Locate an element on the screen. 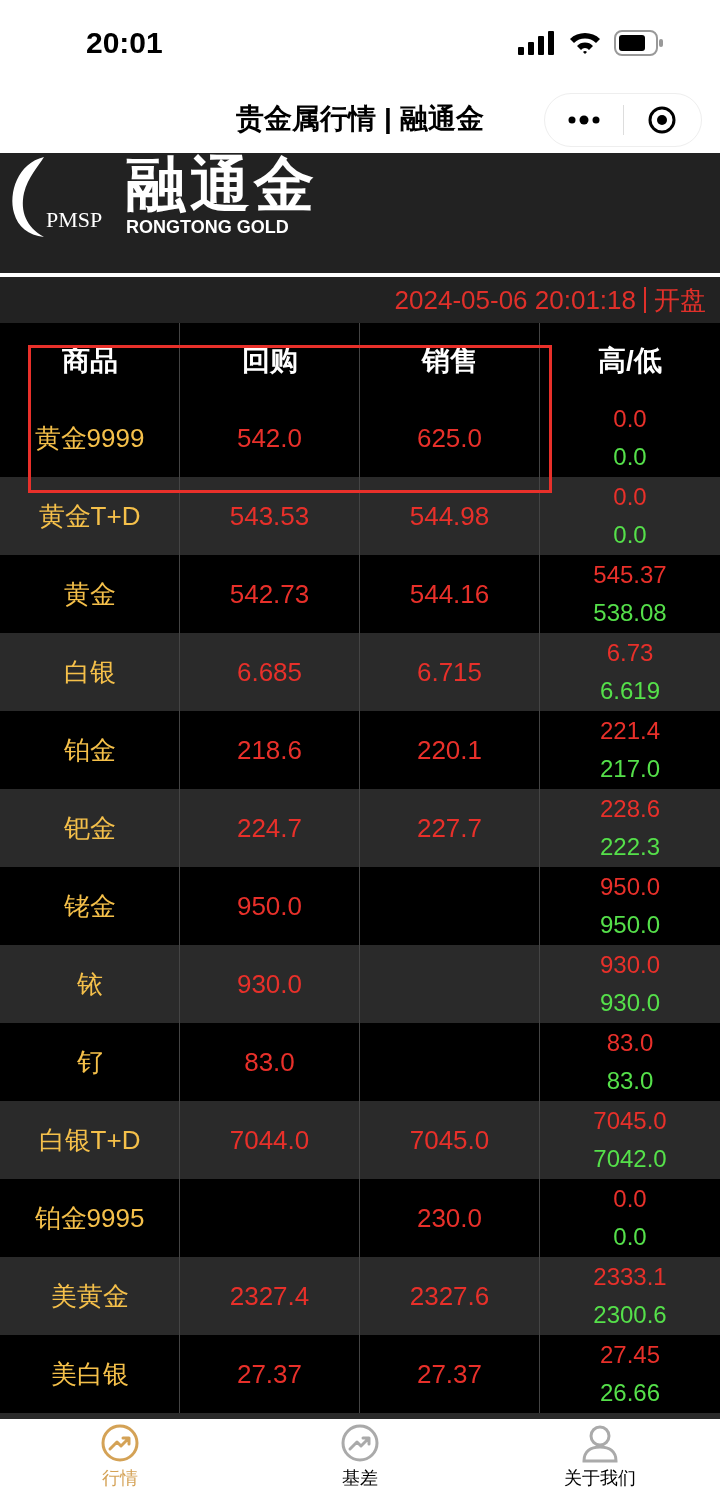  low-price: 83.0 is located at coordinates (630, 1081).